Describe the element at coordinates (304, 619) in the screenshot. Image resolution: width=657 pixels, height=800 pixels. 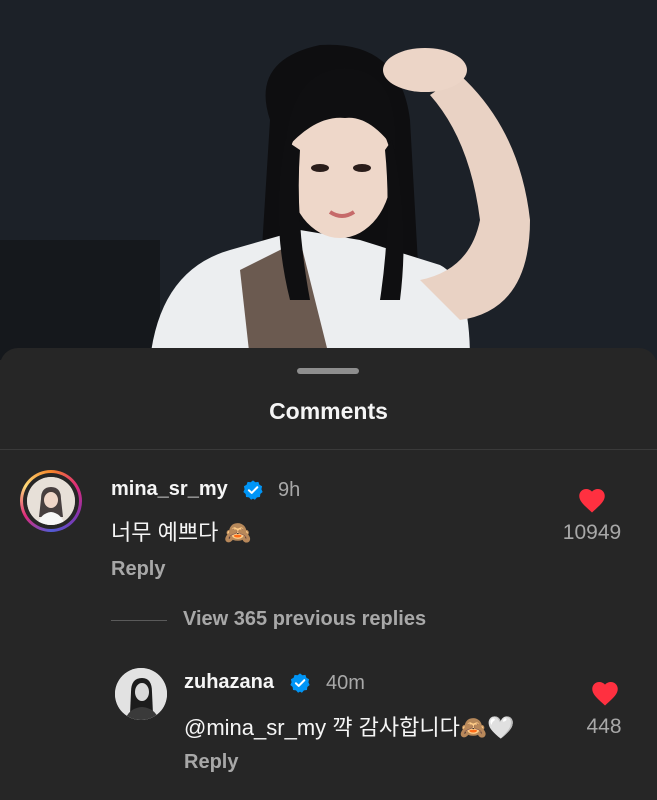
I see `view-previous-replies-button: View 365 previous replies` at that location.